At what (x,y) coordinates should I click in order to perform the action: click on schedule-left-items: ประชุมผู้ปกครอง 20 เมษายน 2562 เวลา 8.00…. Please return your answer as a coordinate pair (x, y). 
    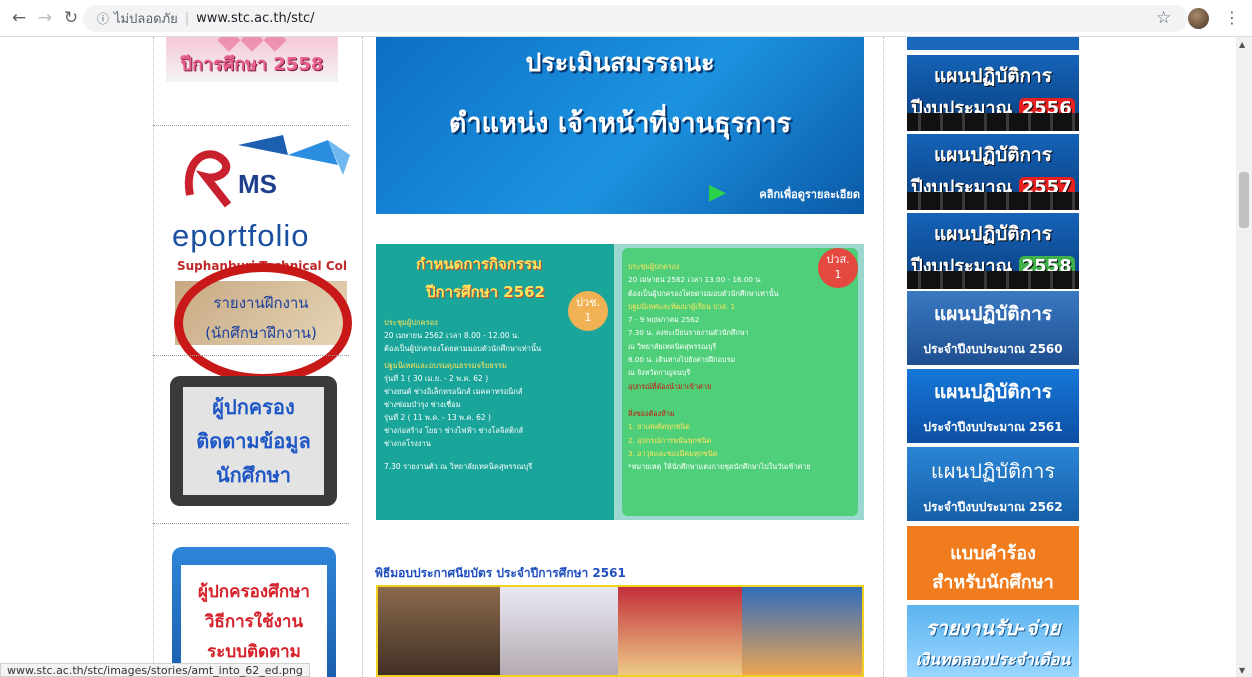
    Looking at the image, I should click on (475, 394).